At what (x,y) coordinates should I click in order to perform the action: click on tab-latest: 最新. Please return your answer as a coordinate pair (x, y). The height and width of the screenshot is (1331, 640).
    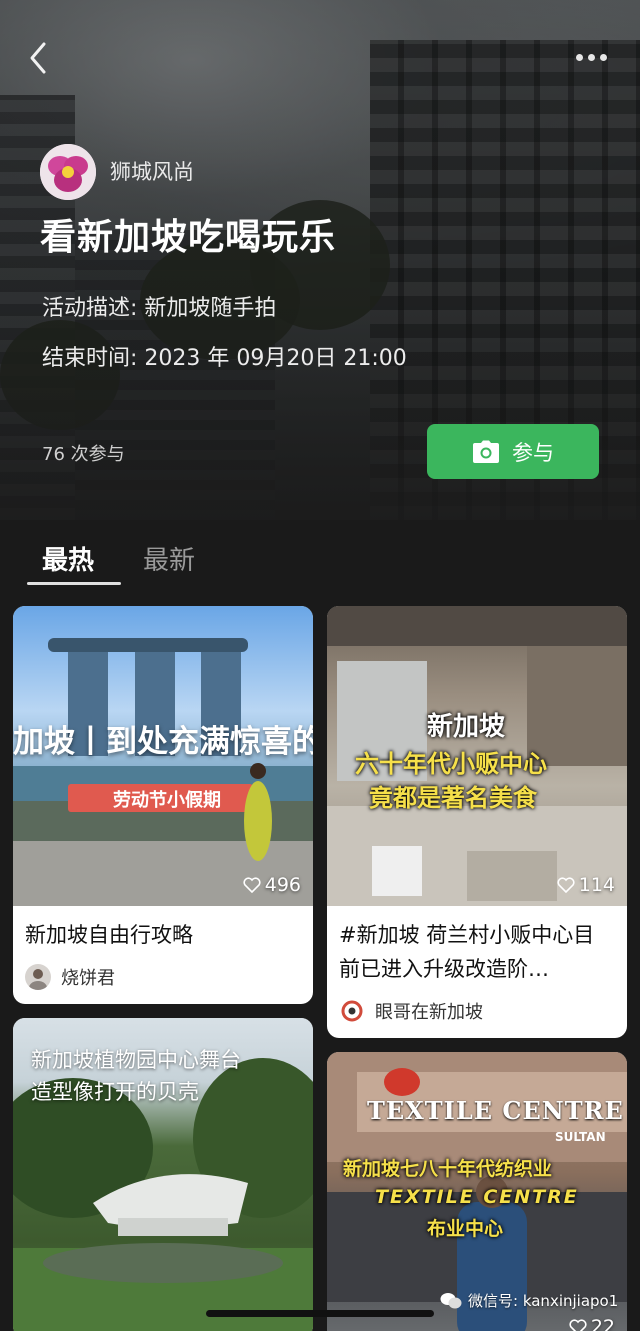
    Looking at the image, I should click on (169, 558).